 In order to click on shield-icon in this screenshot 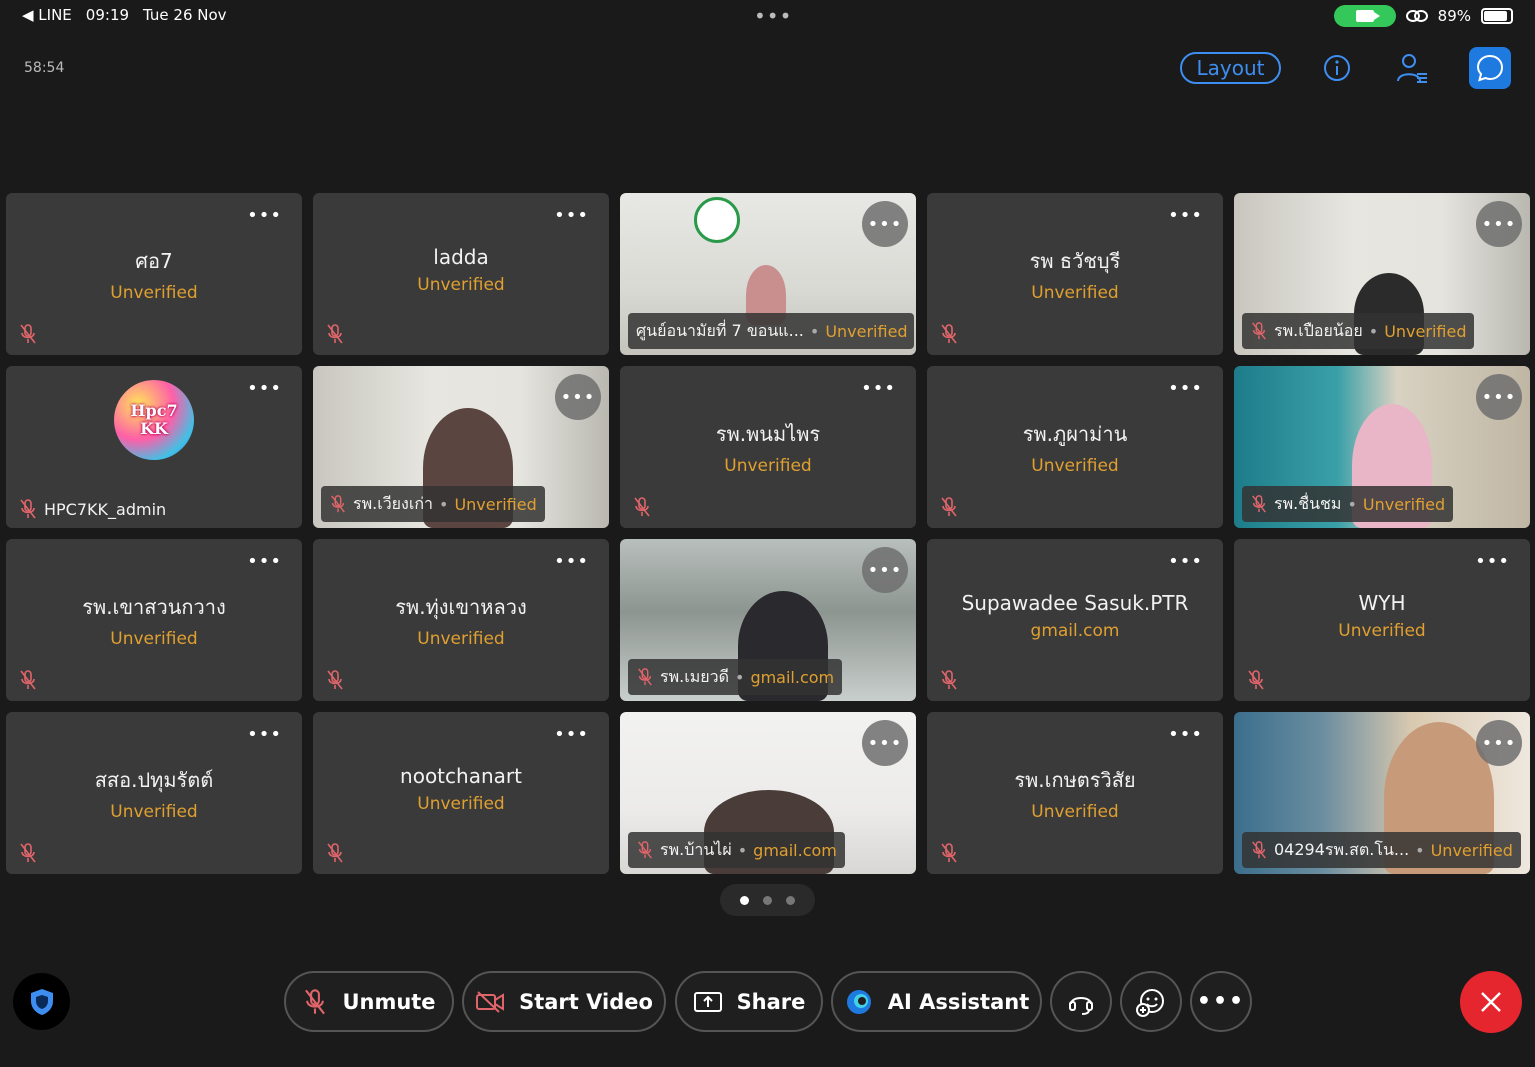, I will do `click(41, 1001)`.